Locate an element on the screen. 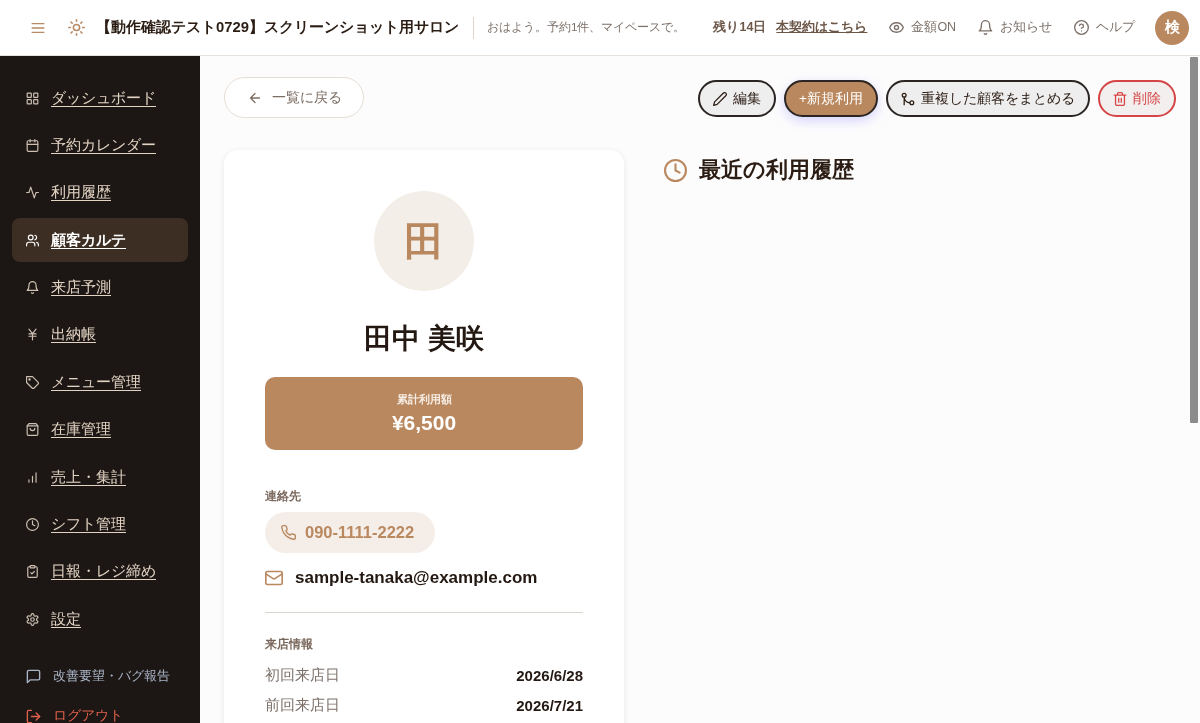  scrollbar-thumb is located at coordinates (1194, 240).